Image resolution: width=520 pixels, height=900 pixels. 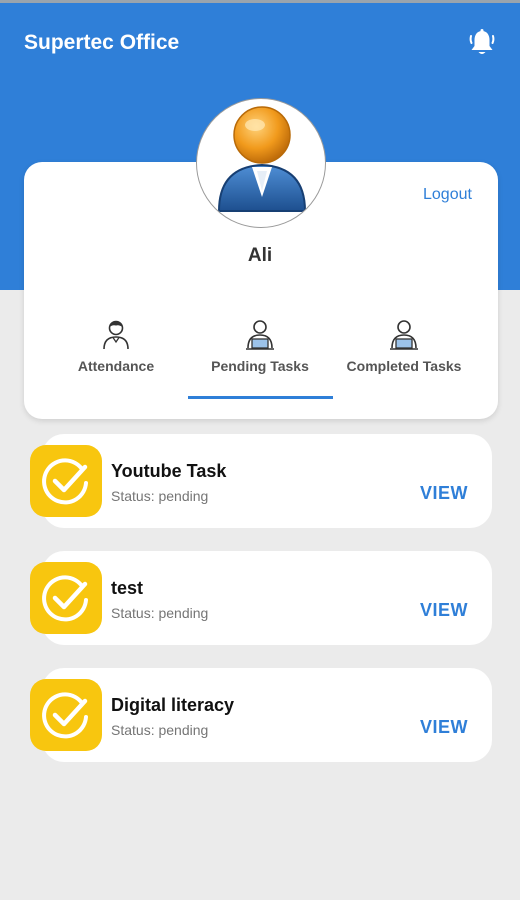 What do you see at coordinates (169, 471) in the screenshot?
I see `task-title: Youtube Task` at bounding box center [169, 471].